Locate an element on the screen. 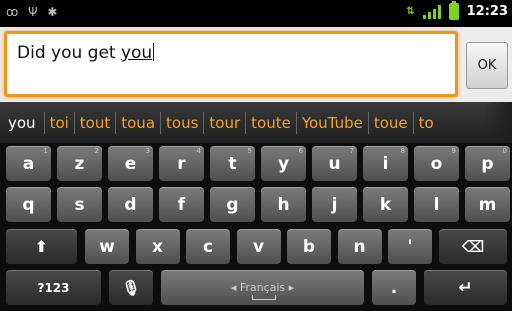  status-time: 12:23 is located at coordinates (487, 11).